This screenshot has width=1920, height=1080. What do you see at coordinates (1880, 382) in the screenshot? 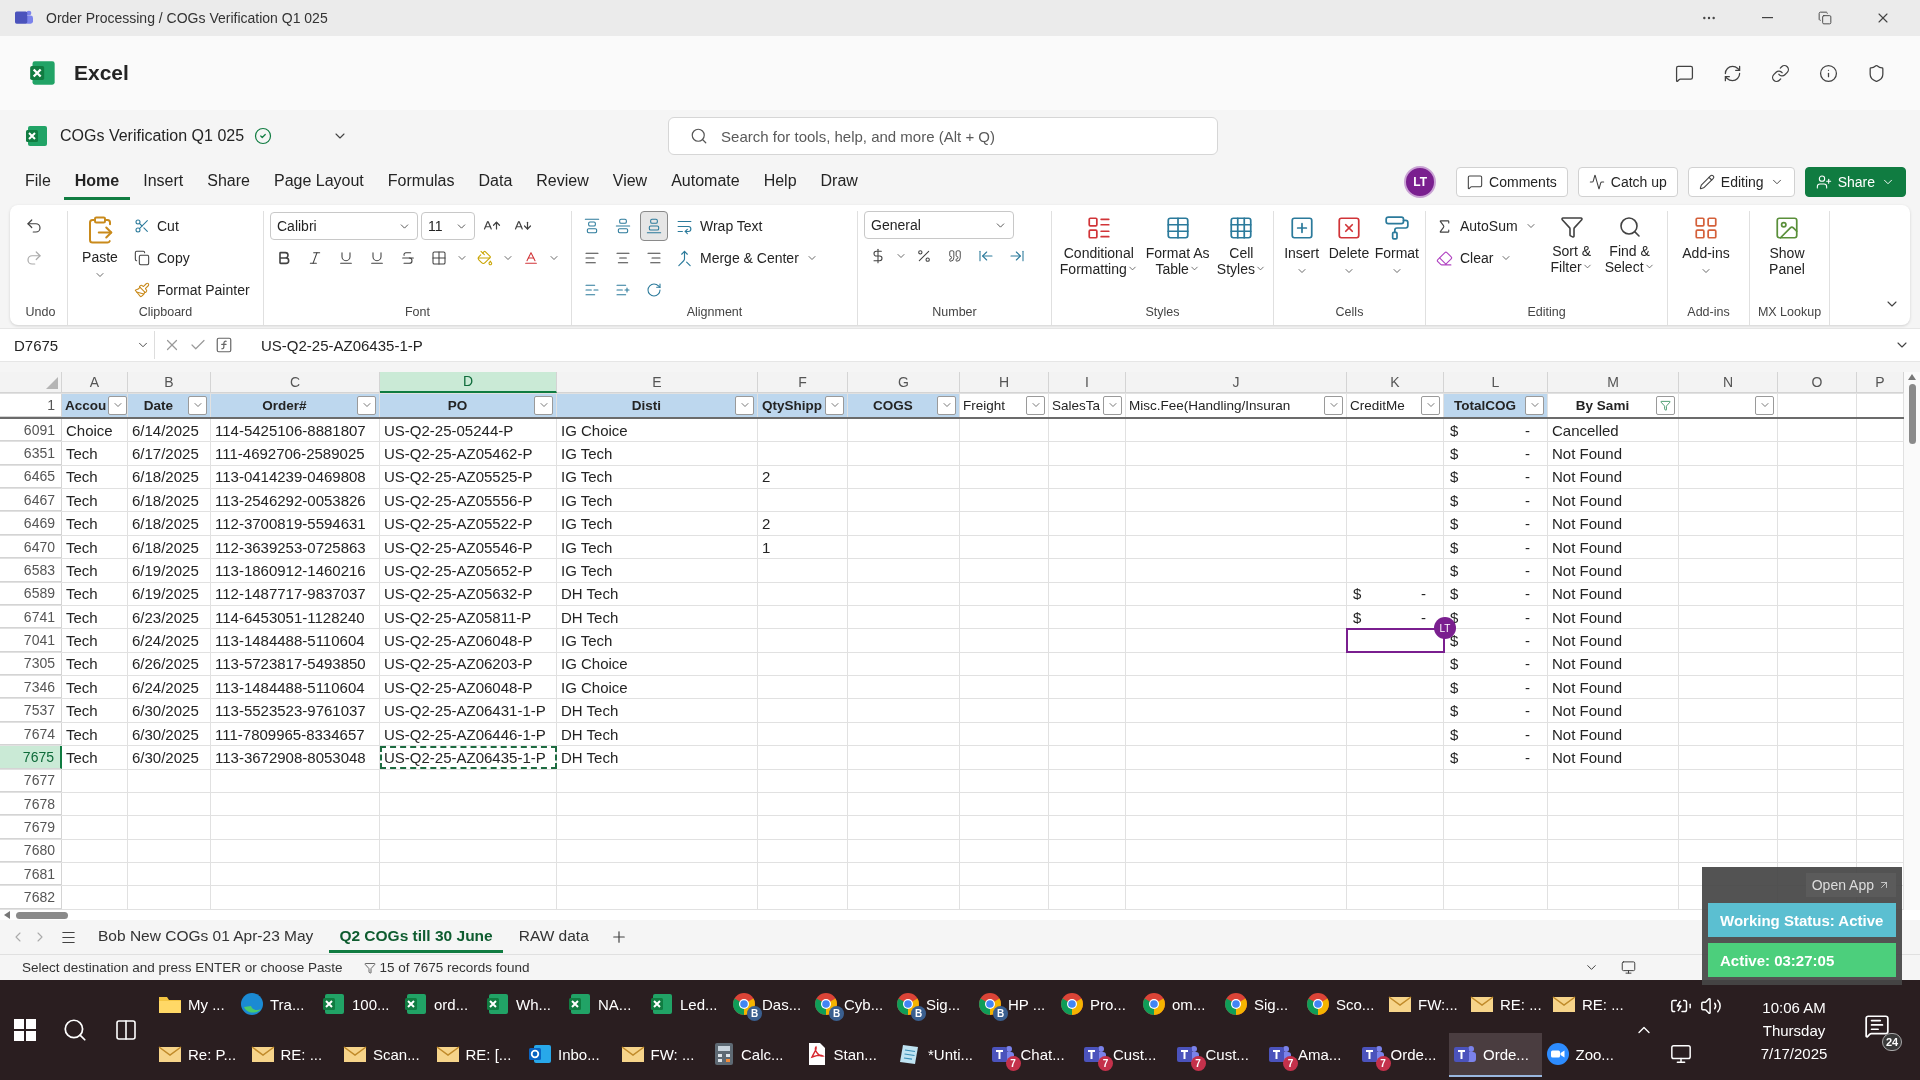
I see `column-header: P` at bounding box center [1880, 382].